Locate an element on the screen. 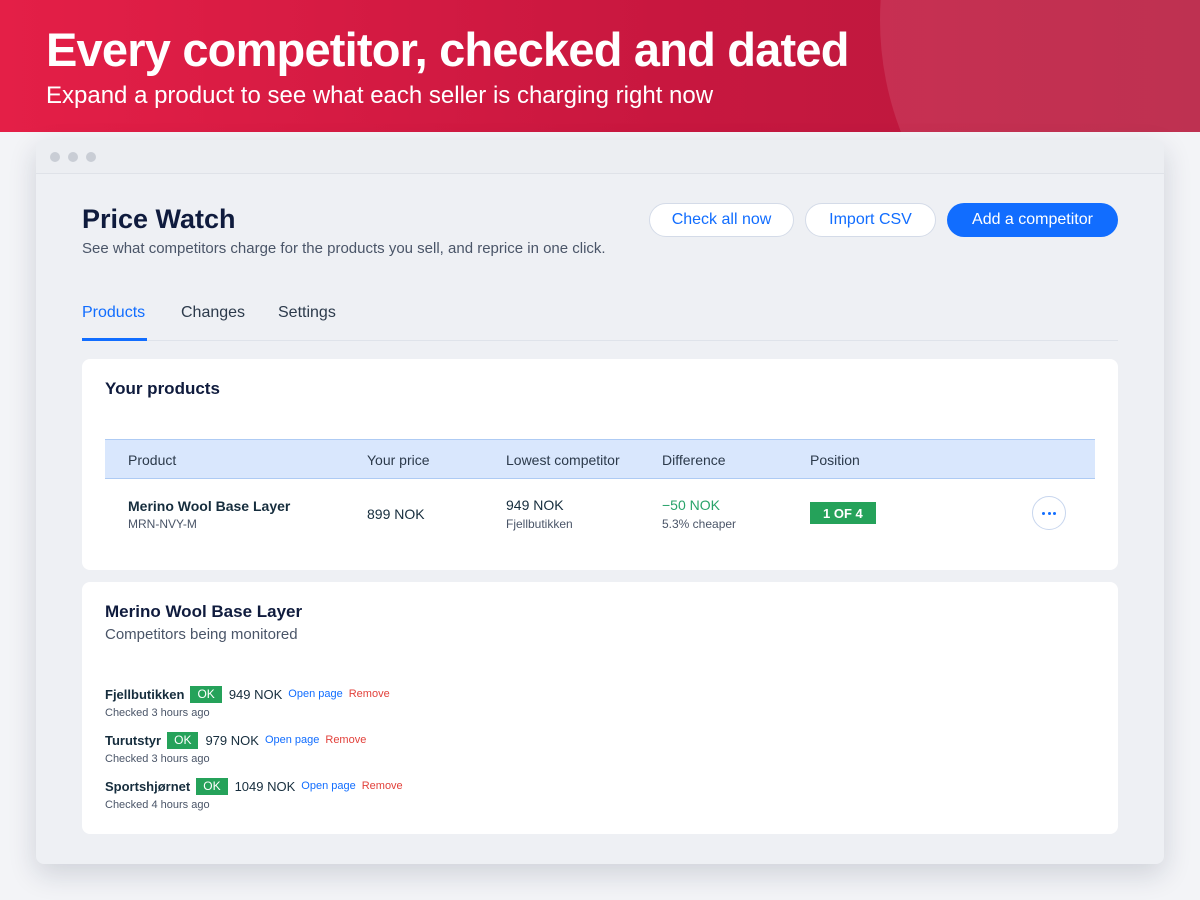 This screenshot has height=900, width=1200. tab-changes: Changes is located at coordinates (213, 313).